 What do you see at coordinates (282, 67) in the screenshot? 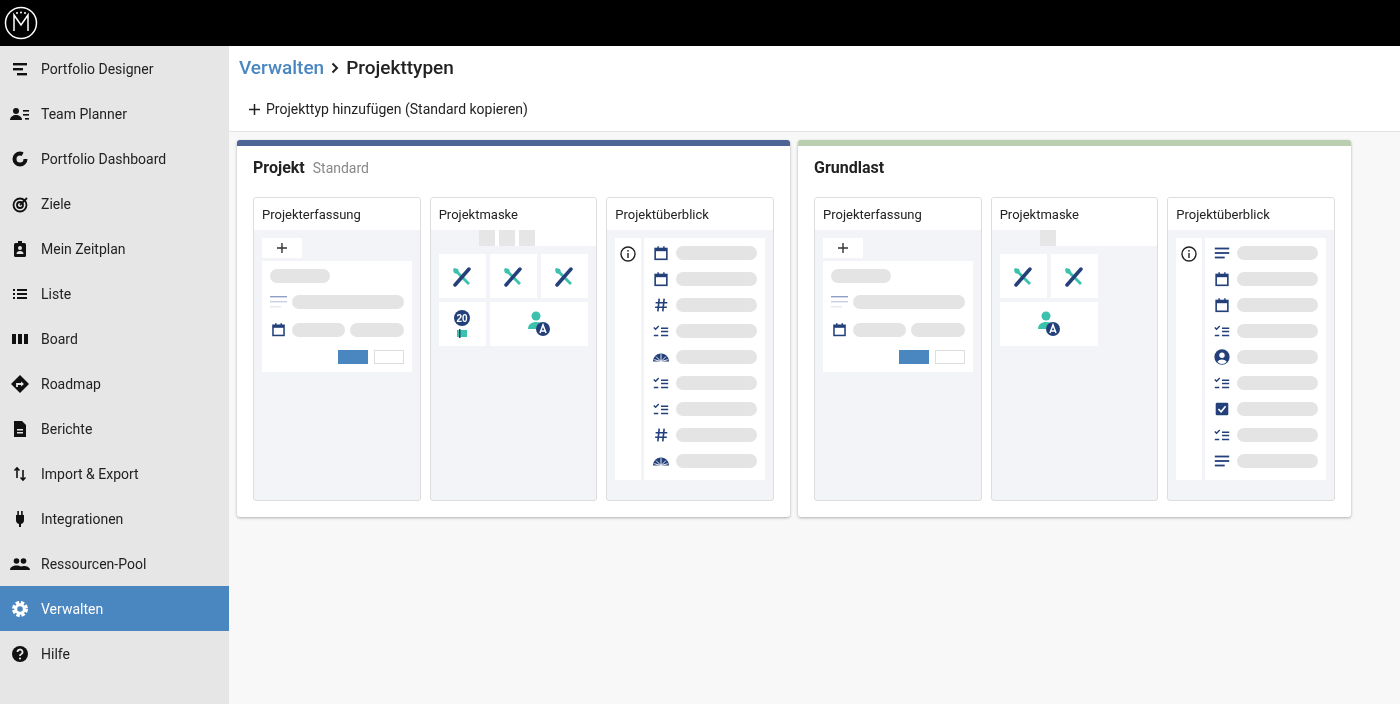
I see `breadcrumb-link: Verwalten` at bounding box center [282, 67].